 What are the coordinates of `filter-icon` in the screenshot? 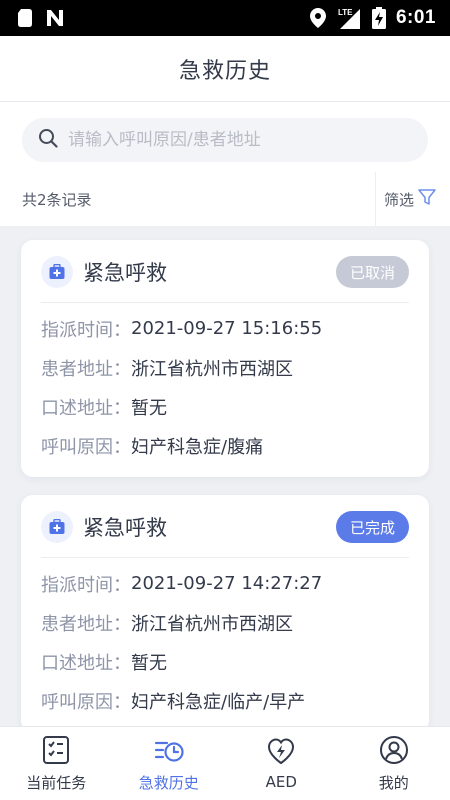 It's located at (427, 199).